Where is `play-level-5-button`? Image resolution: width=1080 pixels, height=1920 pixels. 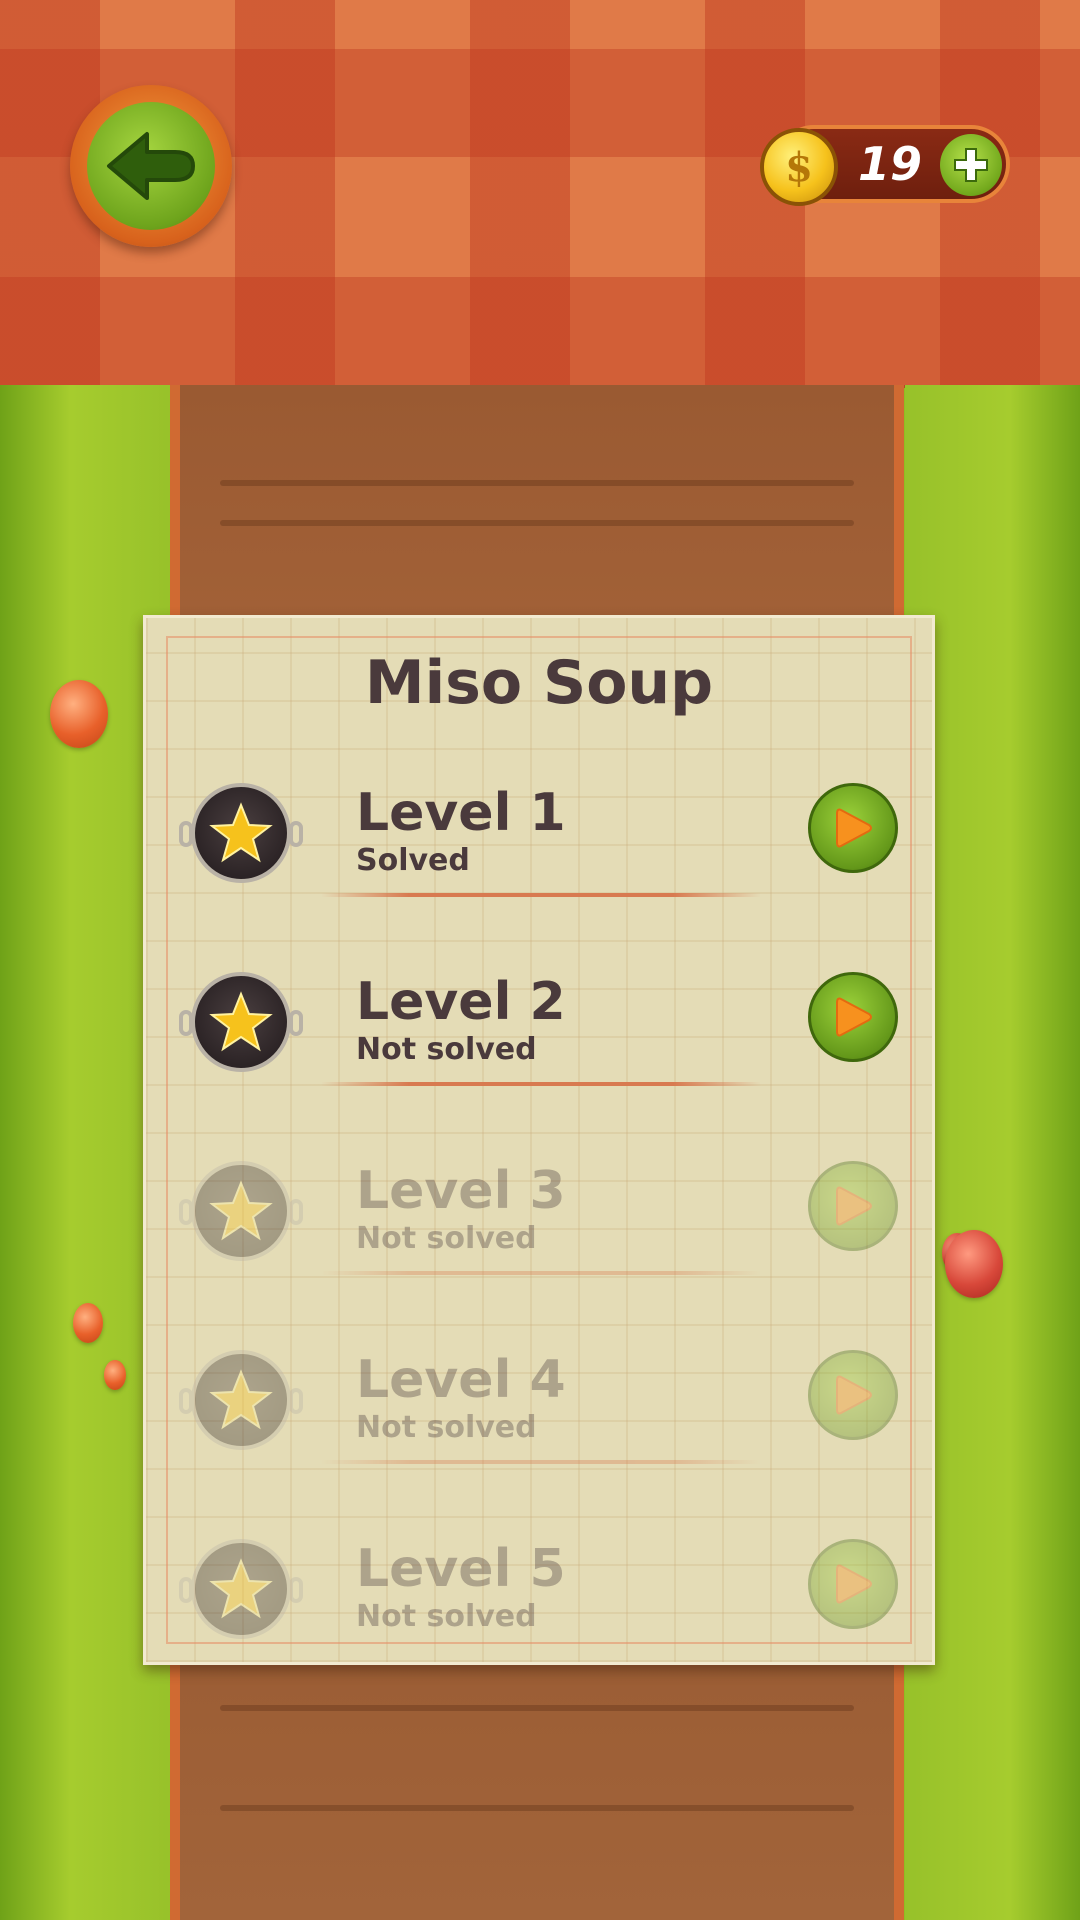 play-level-5-button is located at coordinates (853, 1584).